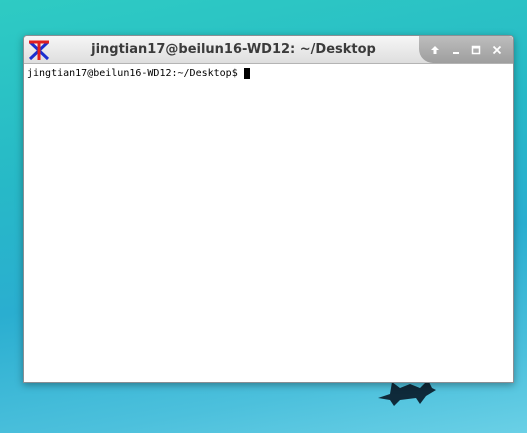  Describe the element at coordinates (466, 49) in the screenshot. I see `window-controls` at that location.